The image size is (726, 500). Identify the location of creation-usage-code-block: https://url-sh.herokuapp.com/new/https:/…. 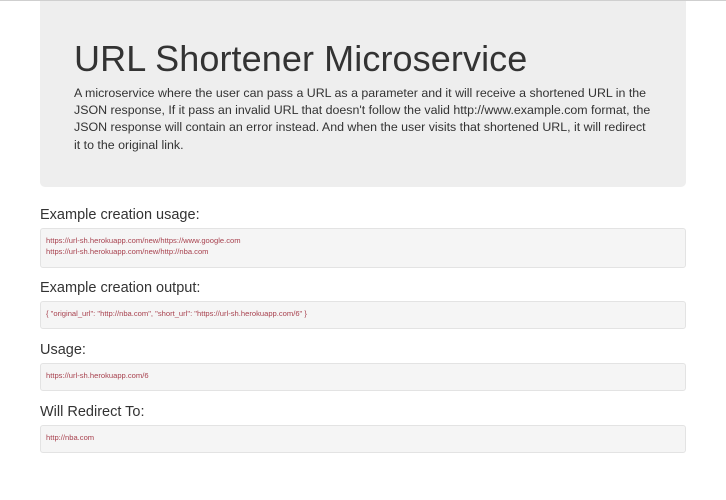
(363, 248).